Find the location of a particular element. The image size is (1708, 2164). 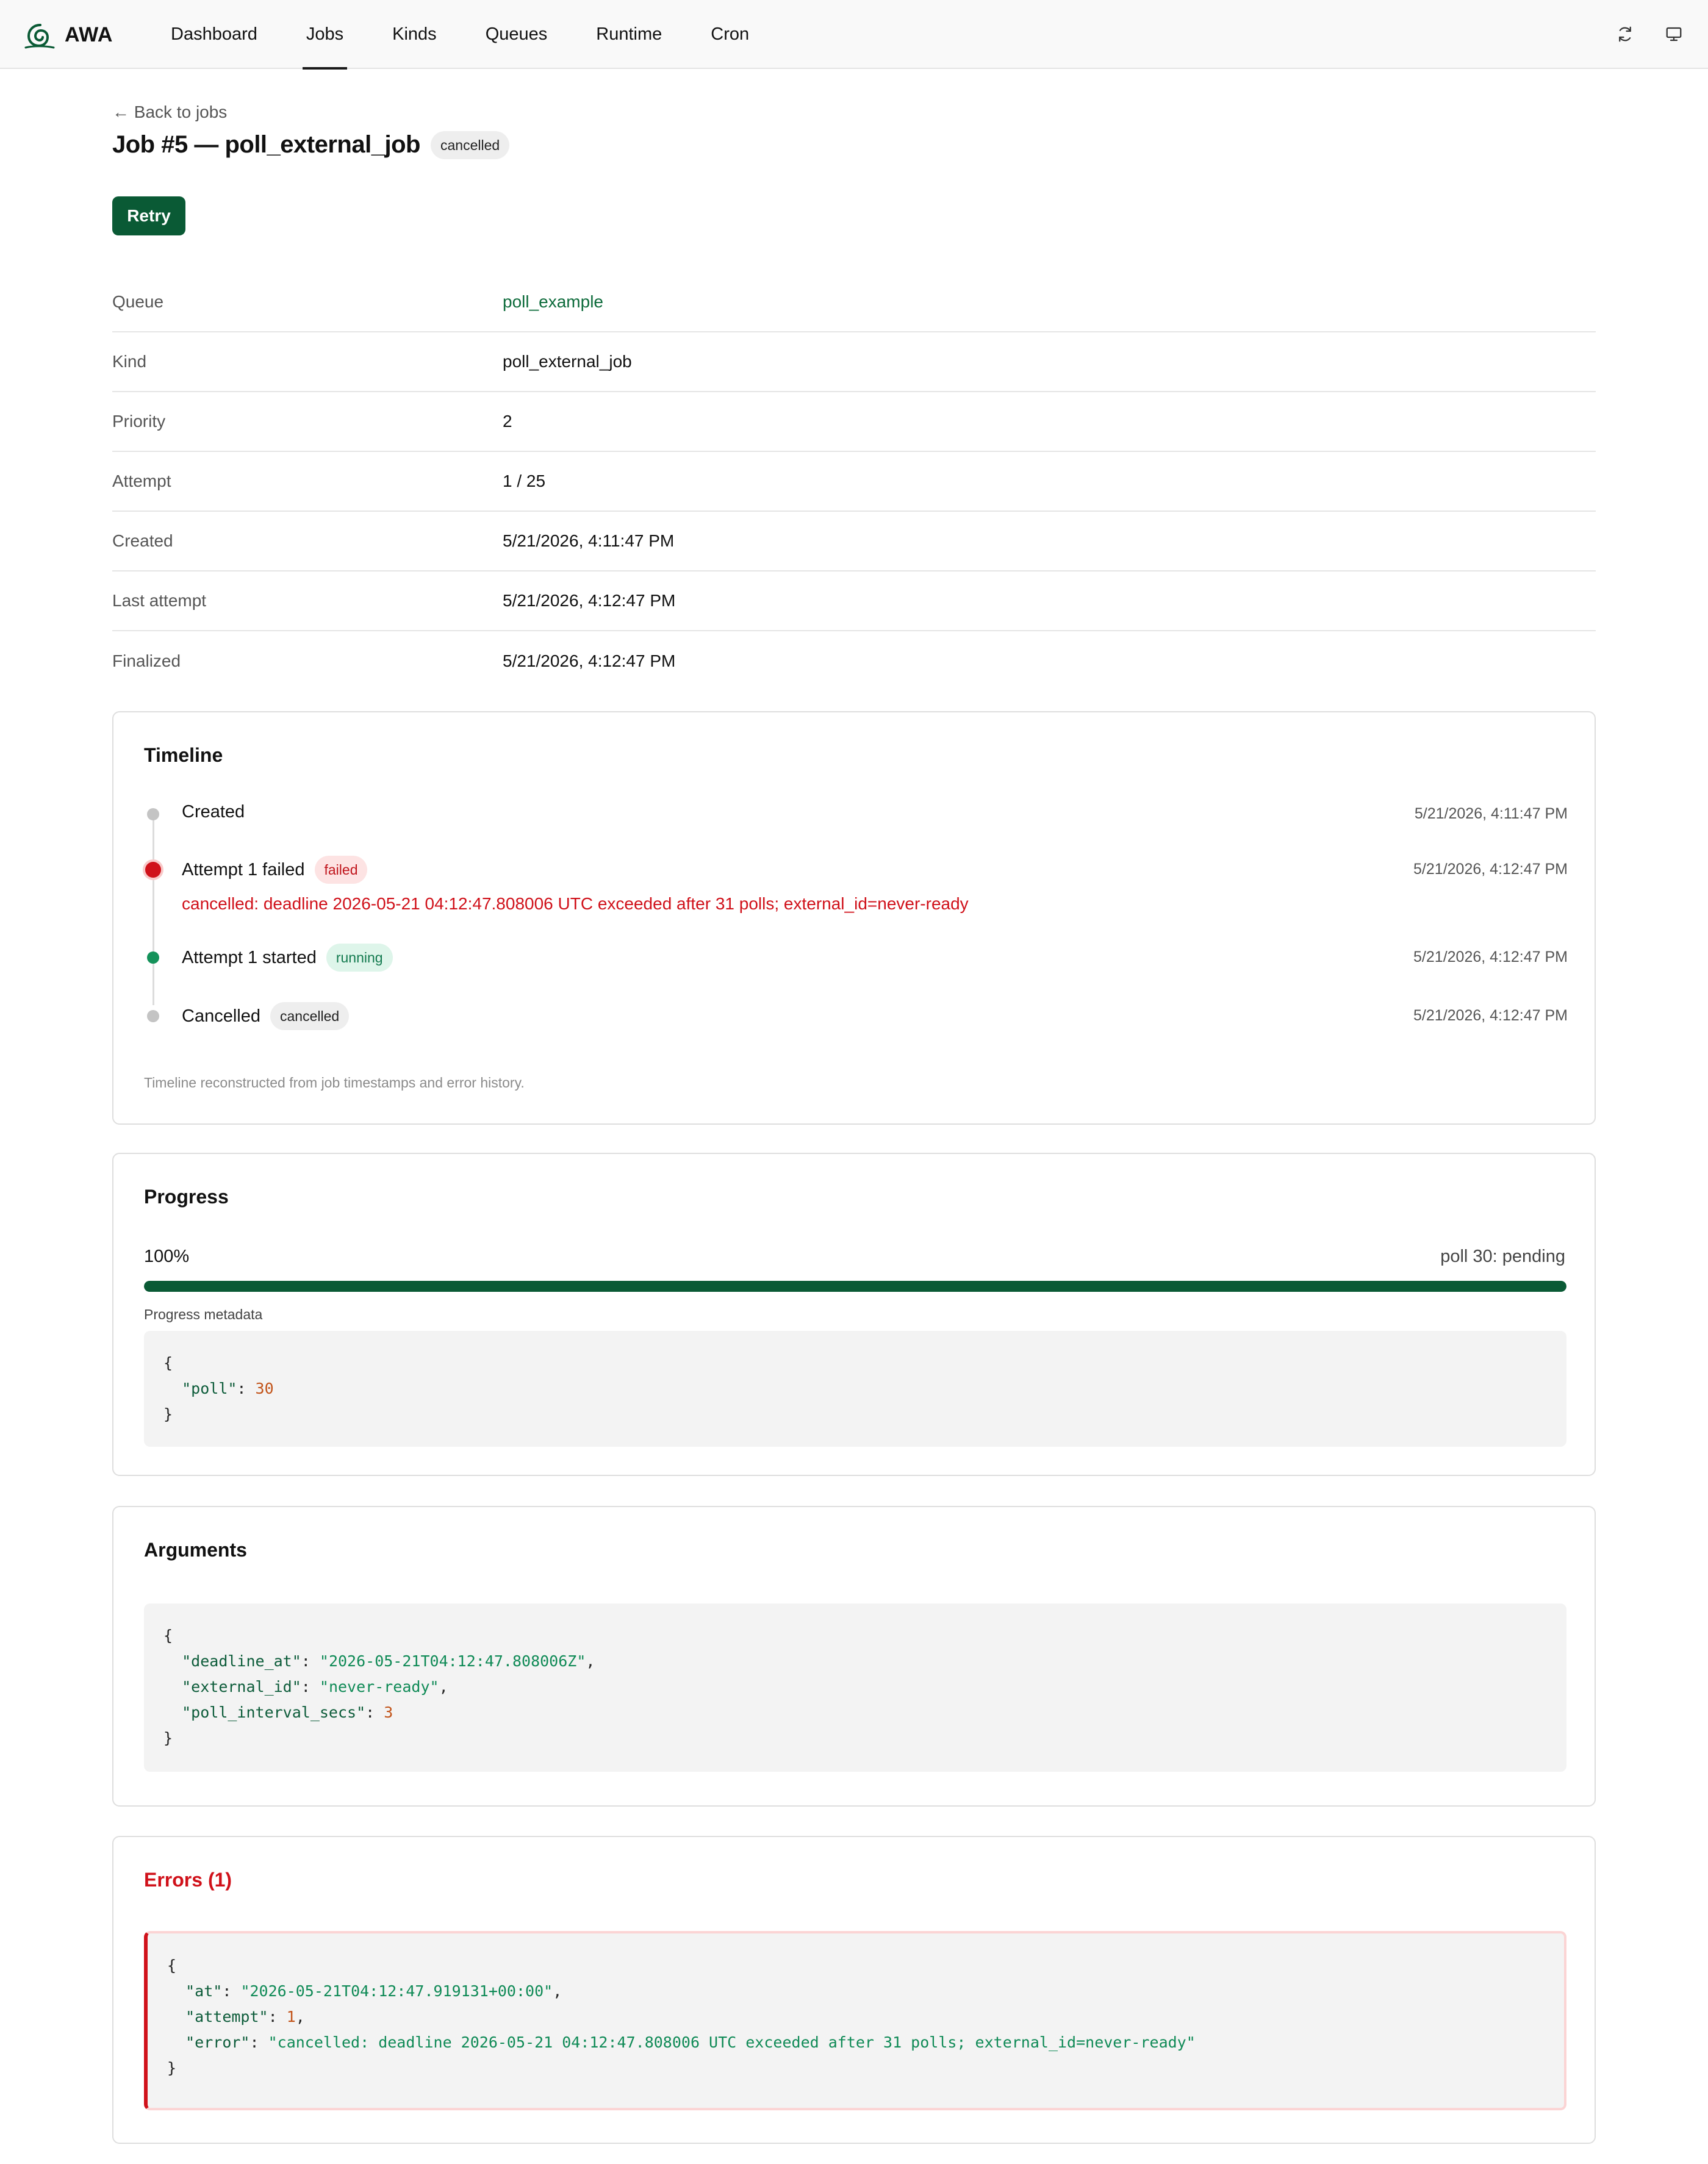

arg-deadline-at: 2026-05-21T04:12:47.808006Z is located at coordinates (452, 1661).